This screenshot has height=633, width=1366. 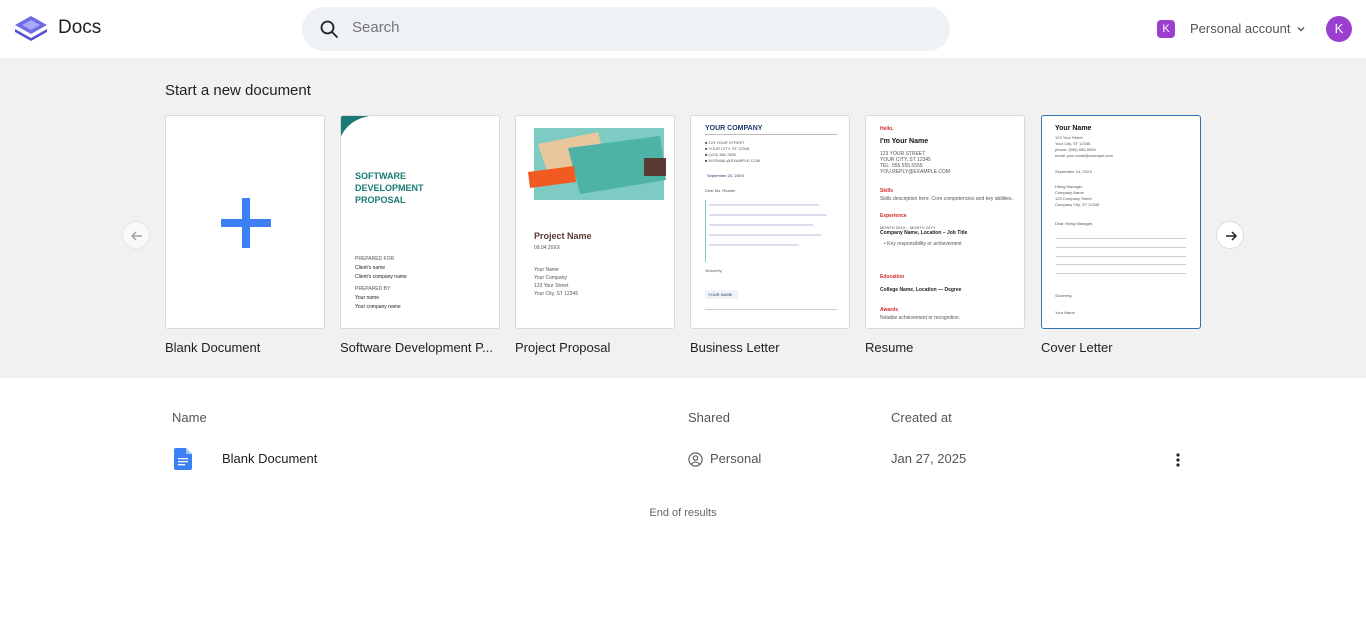 What do you see at coordinates (683, 513) in the screenshot?
I see `end-of-results: End of results` at bounding box center [683, 513].